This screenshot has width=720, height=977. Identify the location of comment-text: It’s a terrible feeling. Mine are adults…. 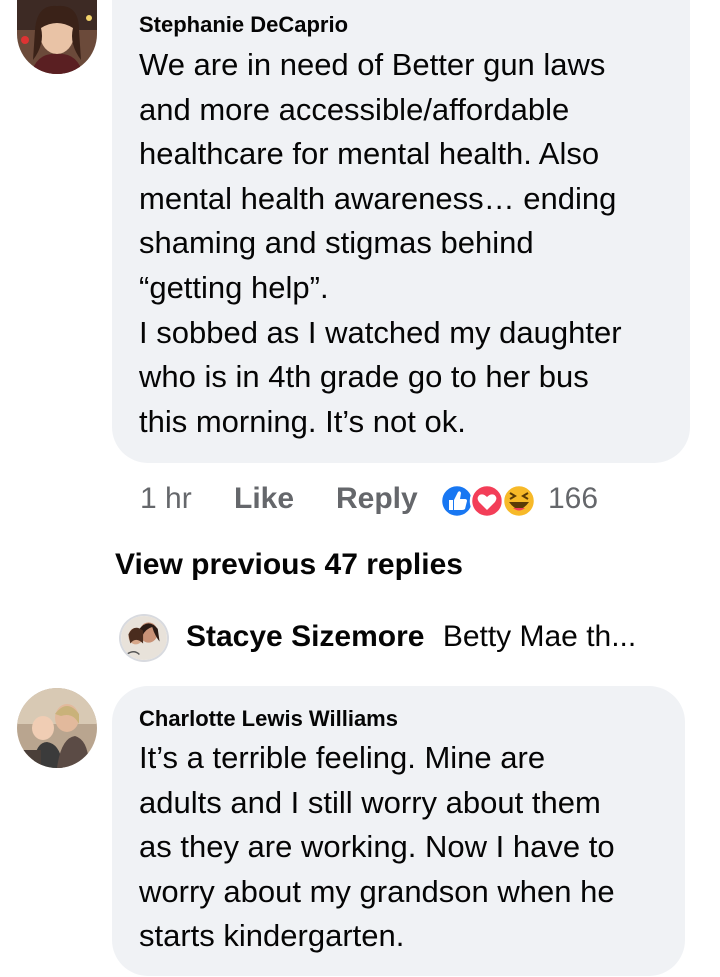
(377, 847).